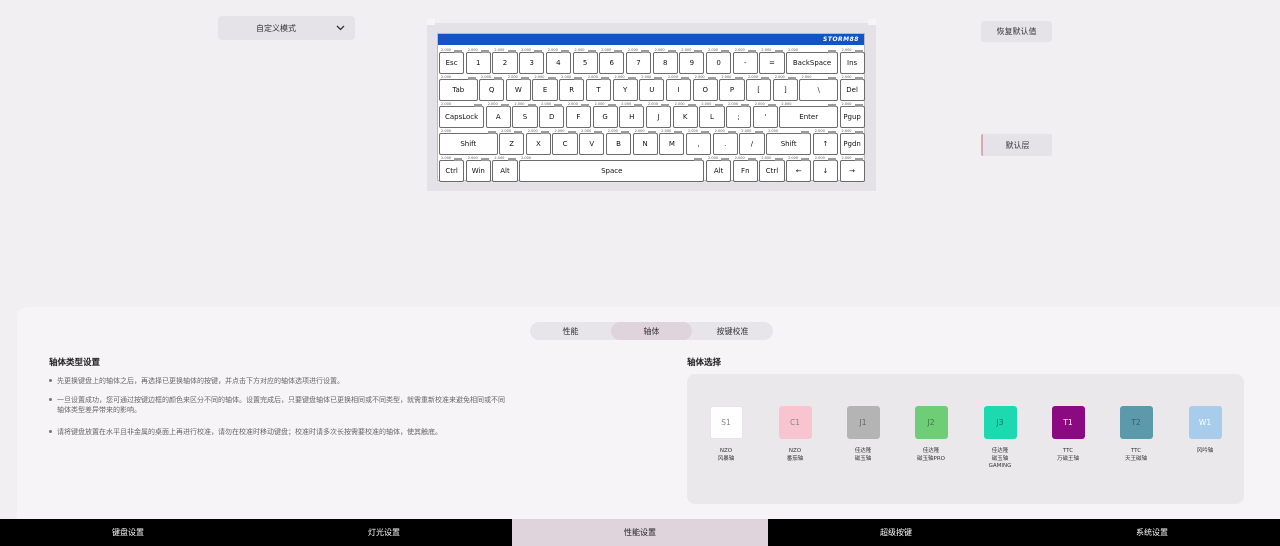  What do you see at coordinates (672, 142) in the screenshot?
I see `keycap: 2.000 M` at bounding box center [672, 142].